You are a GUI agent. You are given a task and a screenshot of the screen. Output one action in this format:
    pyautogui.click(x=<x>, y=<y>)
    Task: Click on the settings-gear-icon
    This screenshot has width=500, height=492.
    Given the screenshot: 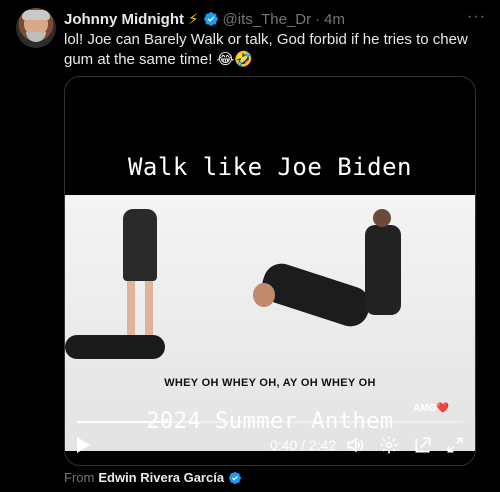 What is the action you would take?
    pyautogui.click(x=389, y=445)
    